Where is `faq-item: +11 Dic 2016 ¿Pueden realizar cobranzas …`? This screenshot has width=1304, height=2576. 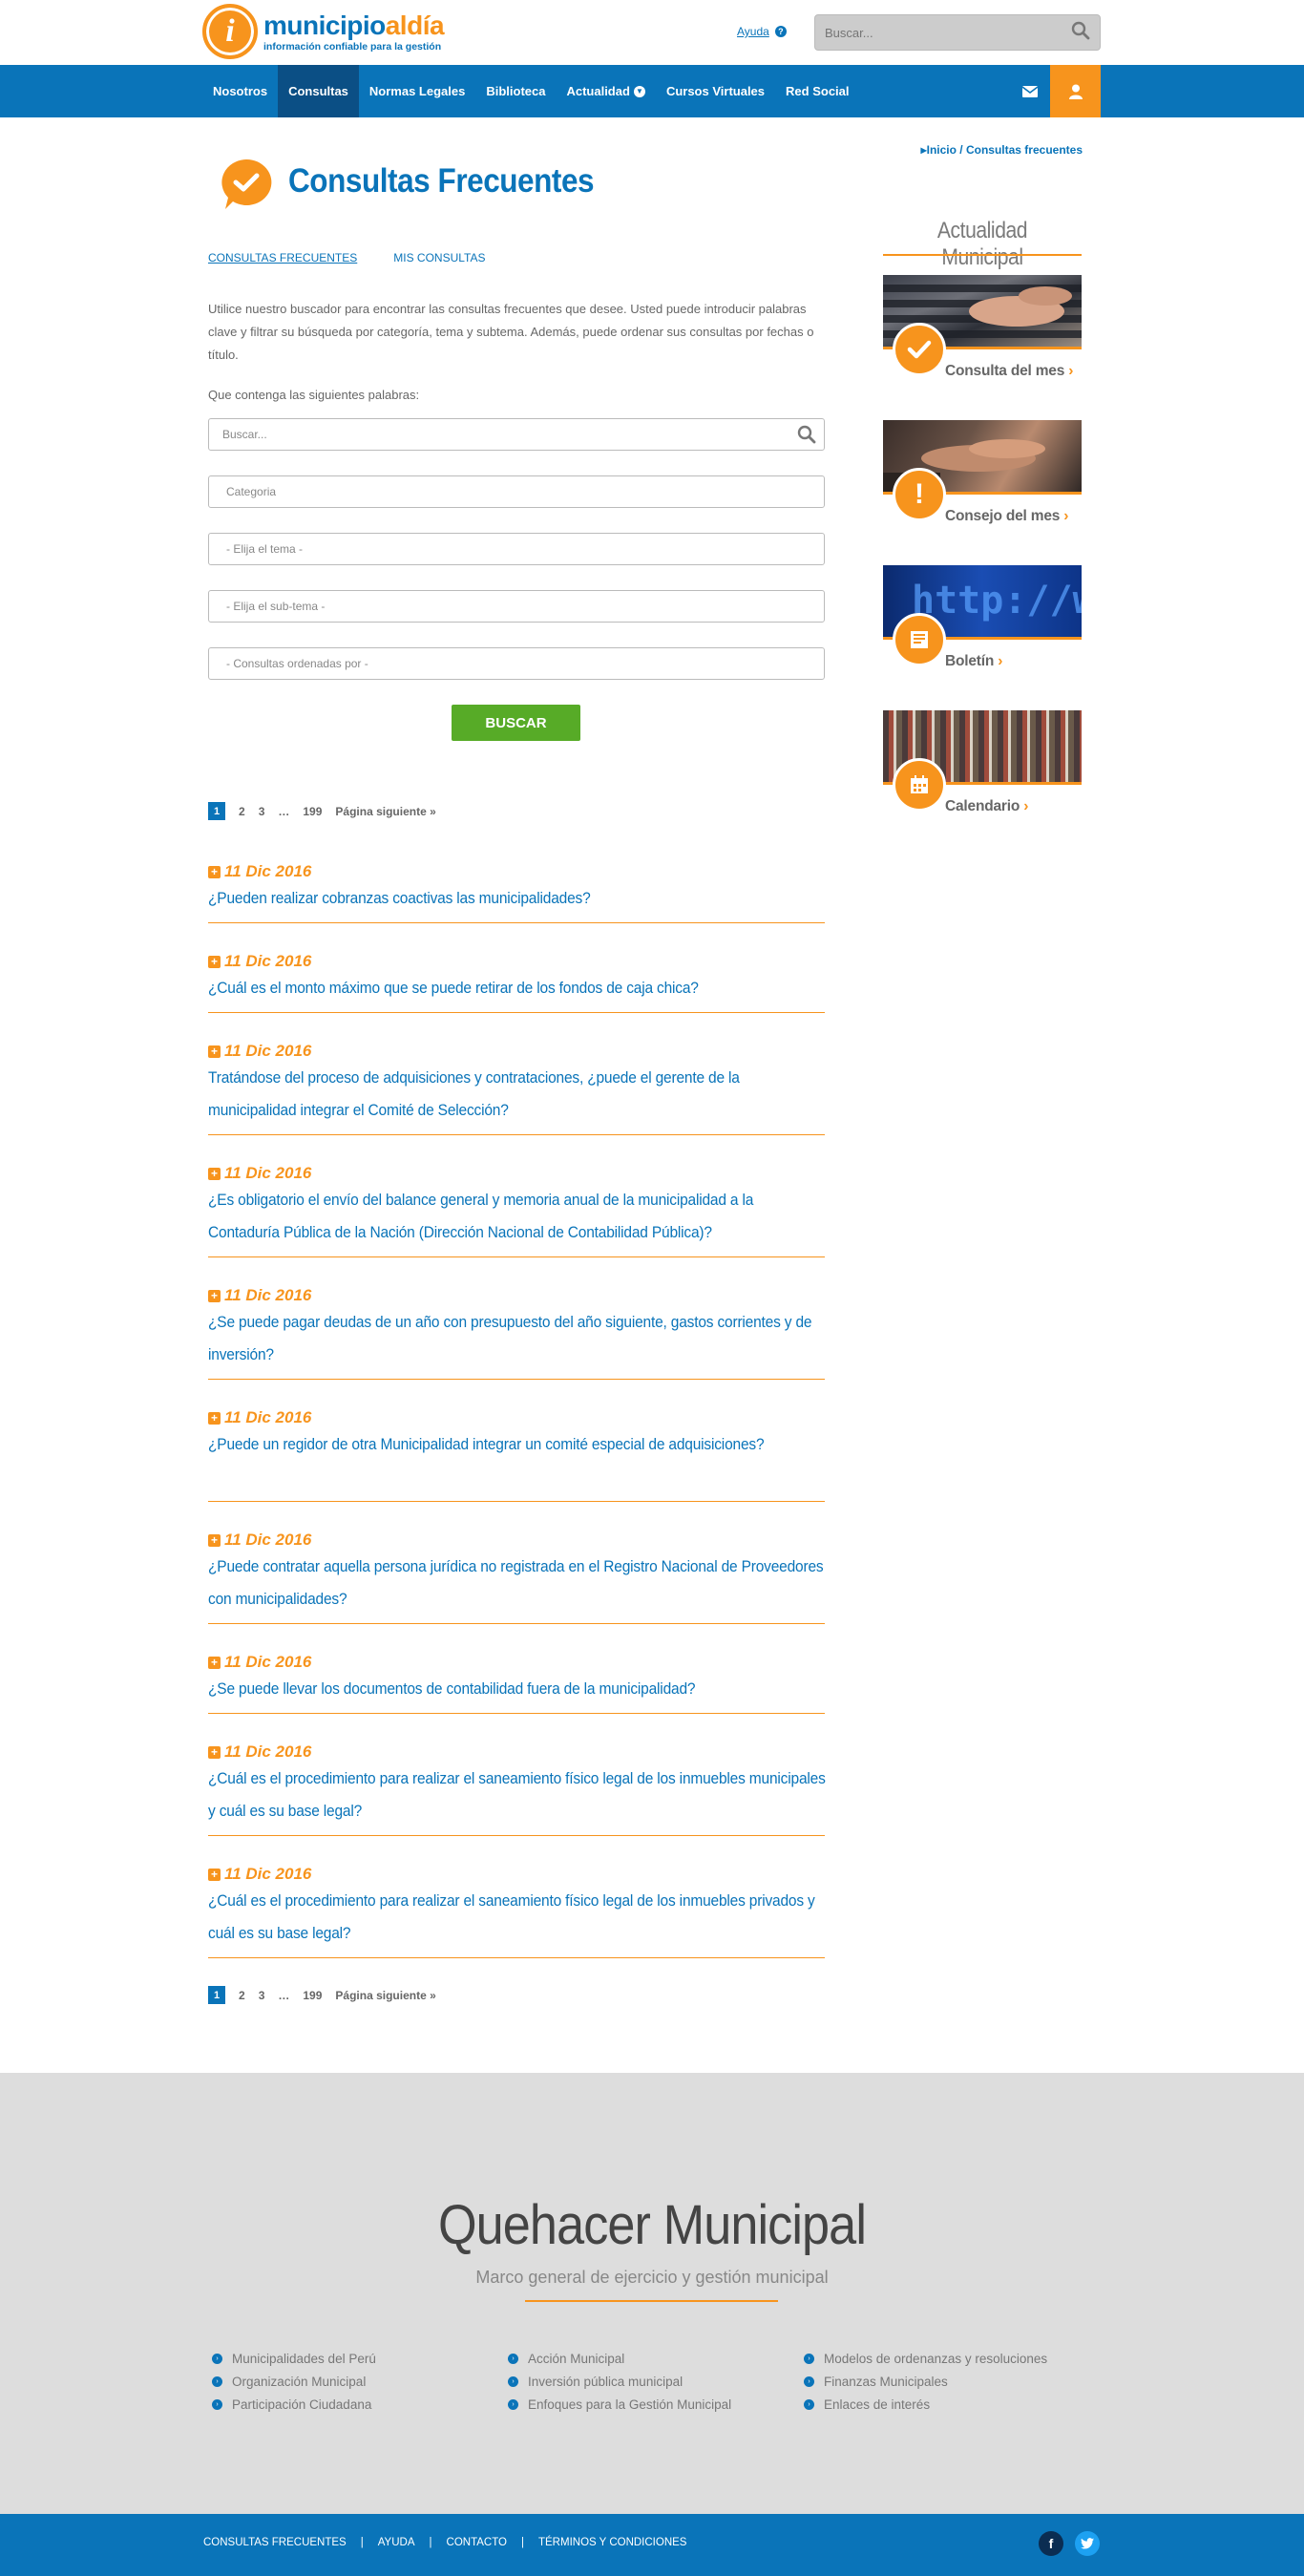 faq-item: +11 Dic 2016 ¿Pueden realizar cobranzas … is located at coordinates (516, 892).